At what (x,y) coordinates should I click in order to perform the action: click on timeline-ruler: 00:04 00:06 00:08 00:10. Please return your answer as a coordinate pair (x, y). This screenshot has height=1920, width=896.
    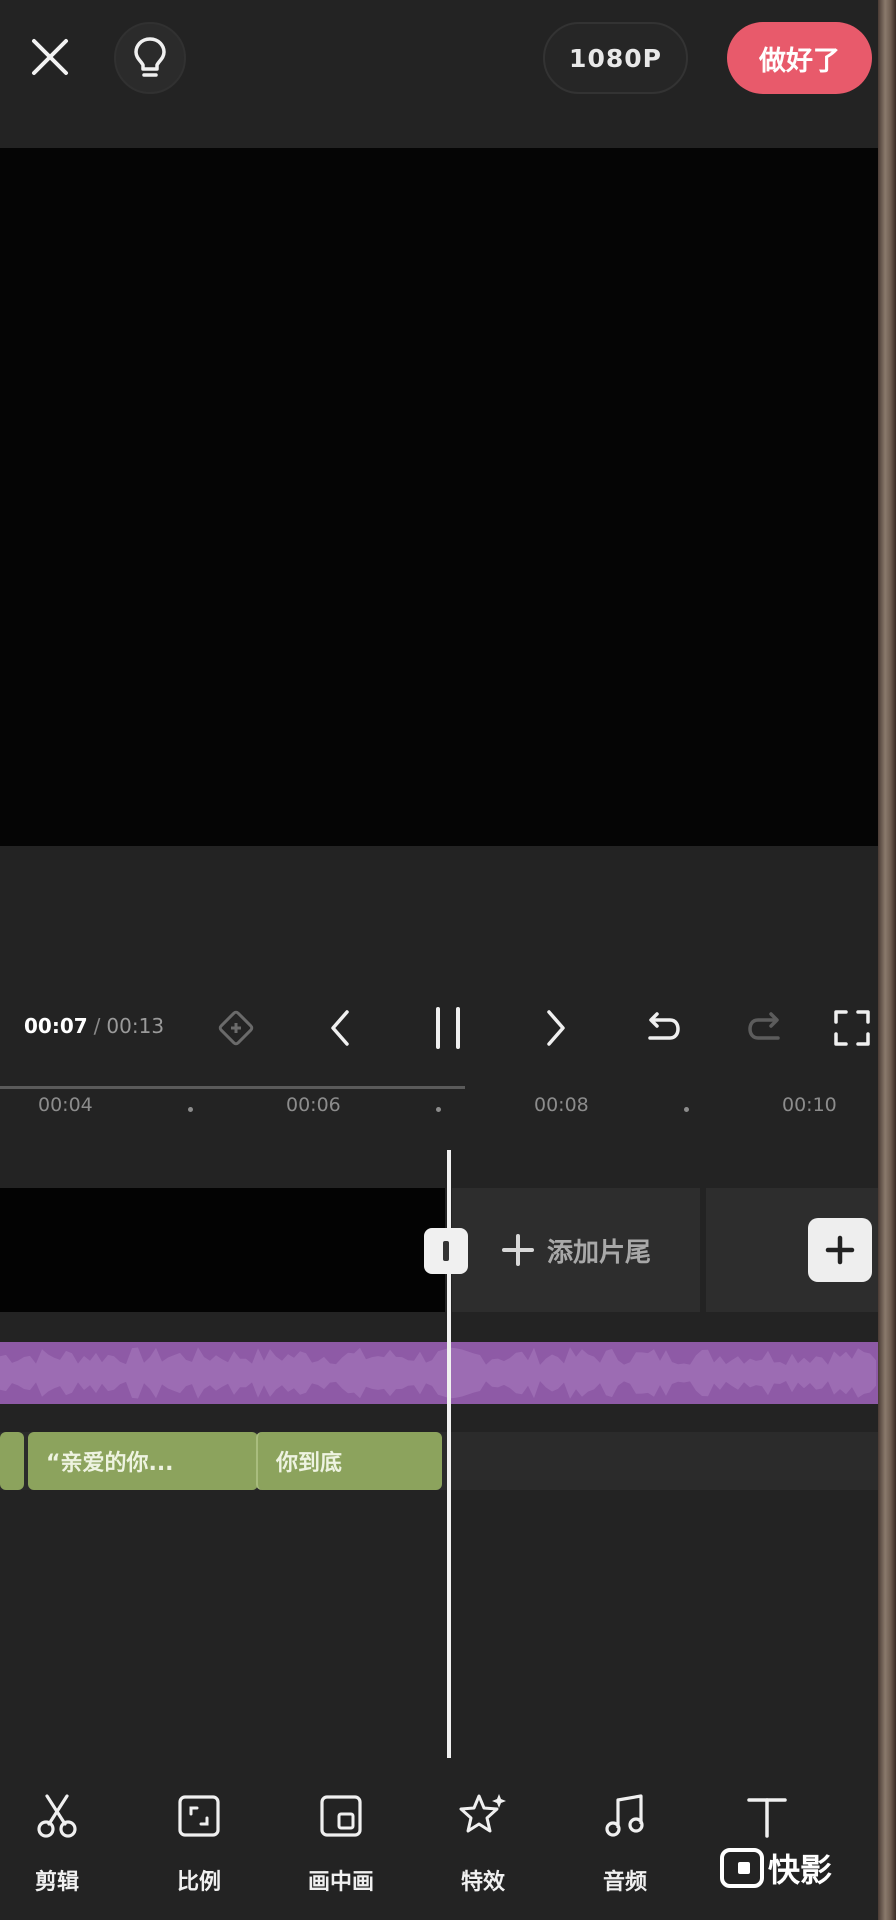
    Looking at the image, I should click on (439, 1107).